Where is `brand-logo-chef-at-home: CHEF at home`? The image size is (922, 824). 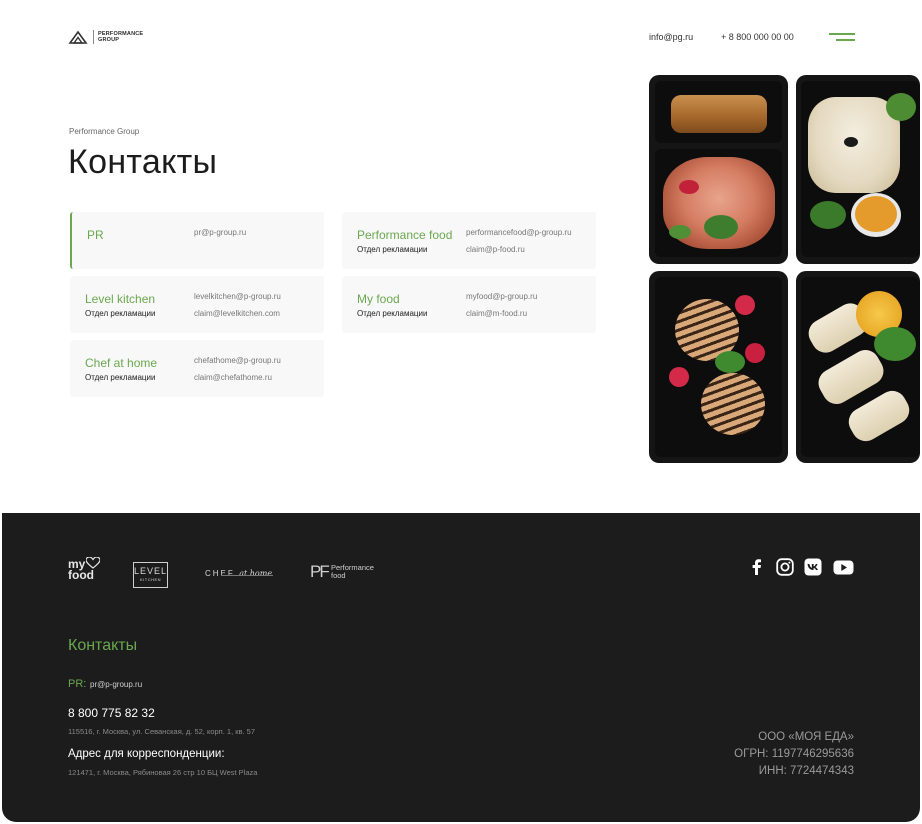
brand-logo-chef-at-home: CHEF at home is located at coordinates (239, 572).